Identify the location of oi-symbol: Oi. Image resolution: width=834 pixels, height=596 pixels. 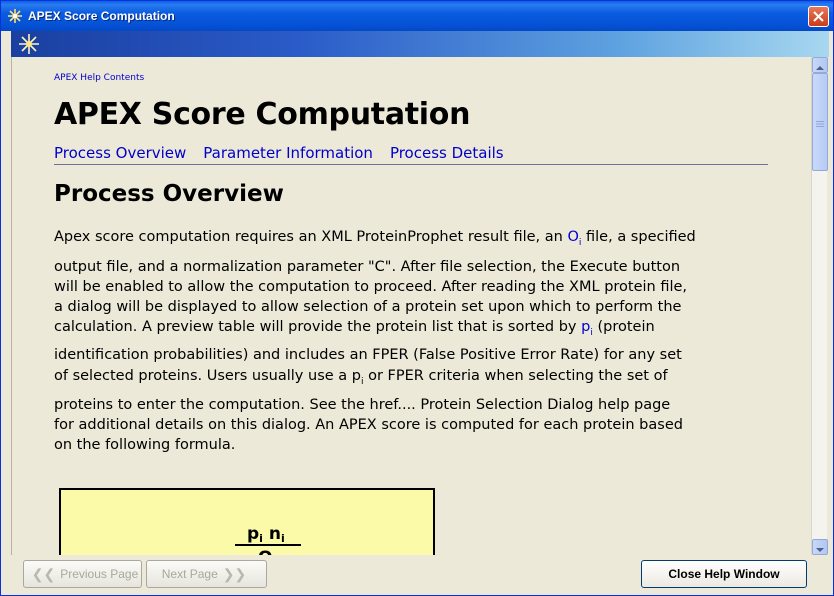
(574, 238).